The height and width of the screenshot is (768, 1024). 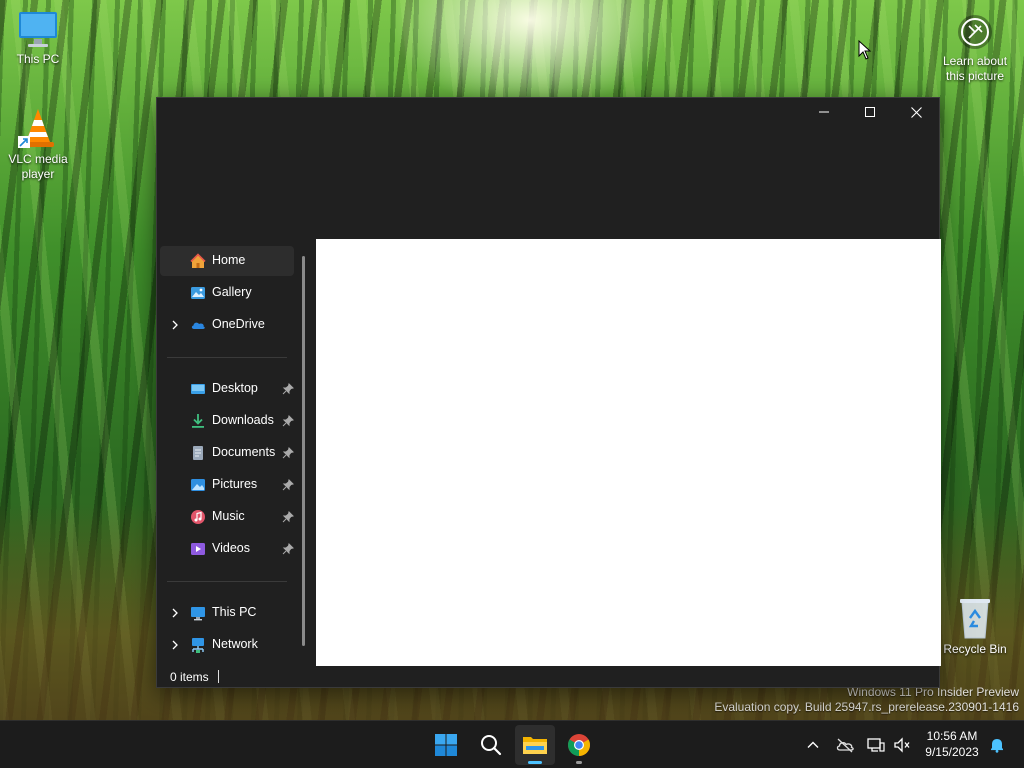 I want to click on desktop-icon-this-pc-label: This PC, so click(x=38, y=59).